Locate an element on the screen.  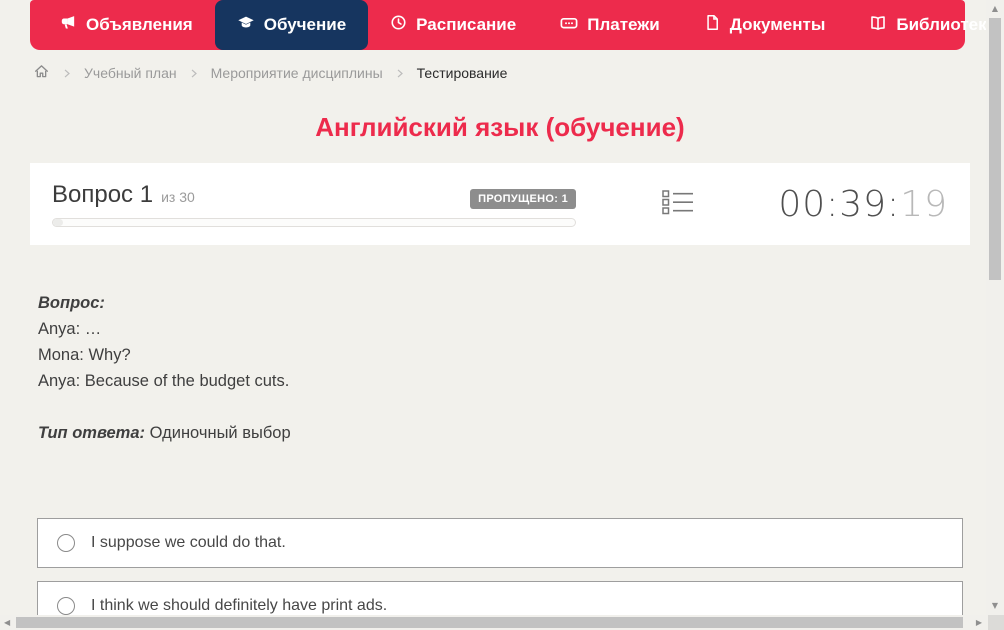
scroll-right-arrow-icon: ▶ is located at coordinates (979, 622).